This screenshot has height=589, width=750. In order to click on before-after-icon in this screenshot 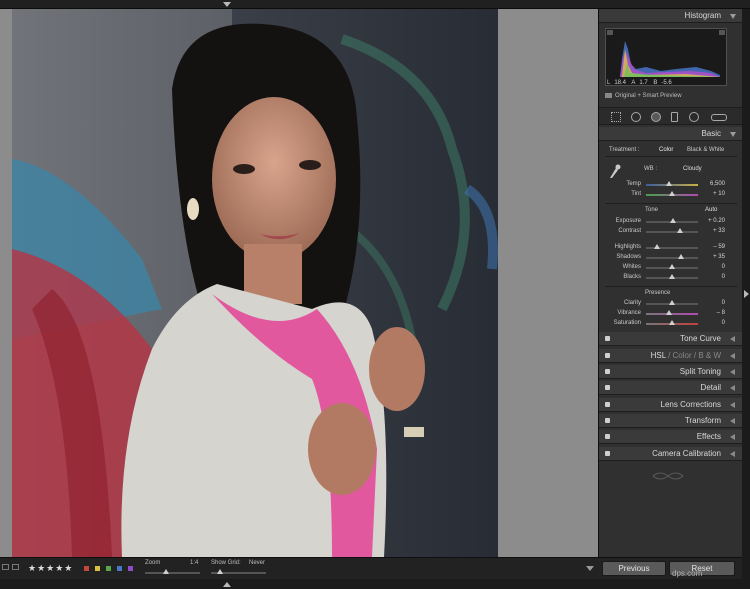, I will do `click(15, 567)`.